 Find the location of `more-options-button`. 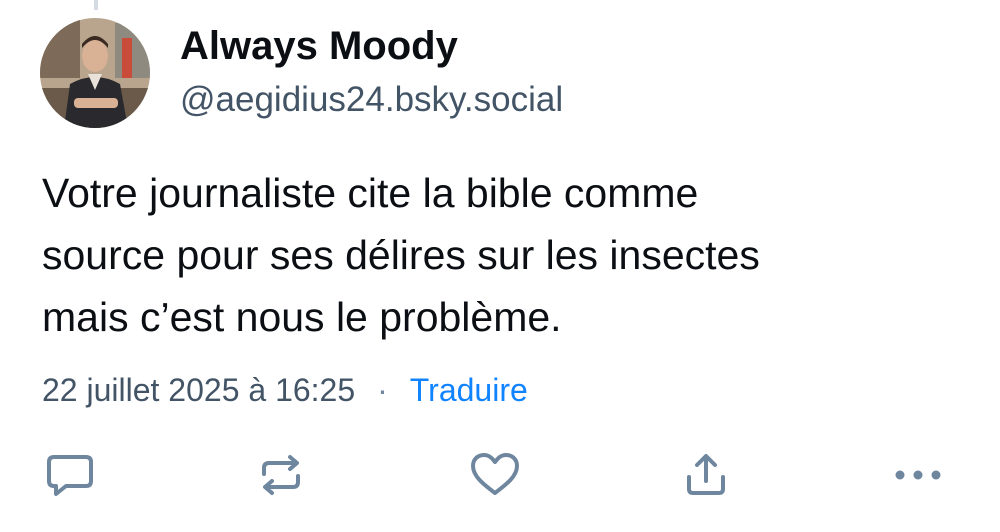

more-options-button is located at coordinates (918, 475).